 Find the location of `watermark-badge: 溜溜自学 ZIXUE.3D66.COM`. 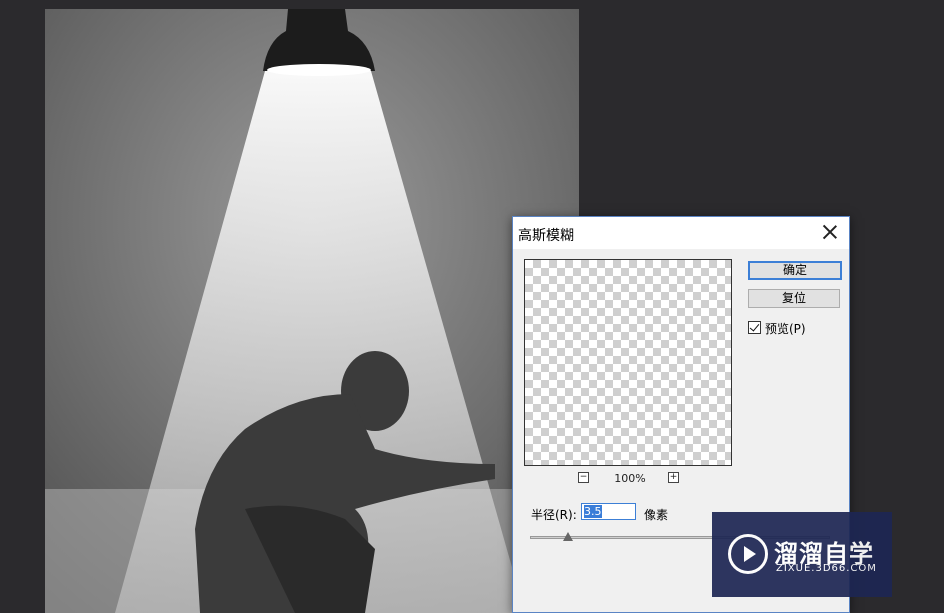

watermark-badge: 溜溜自学 ZIXUE.3D66.COM is located at coordinates (802, 554).